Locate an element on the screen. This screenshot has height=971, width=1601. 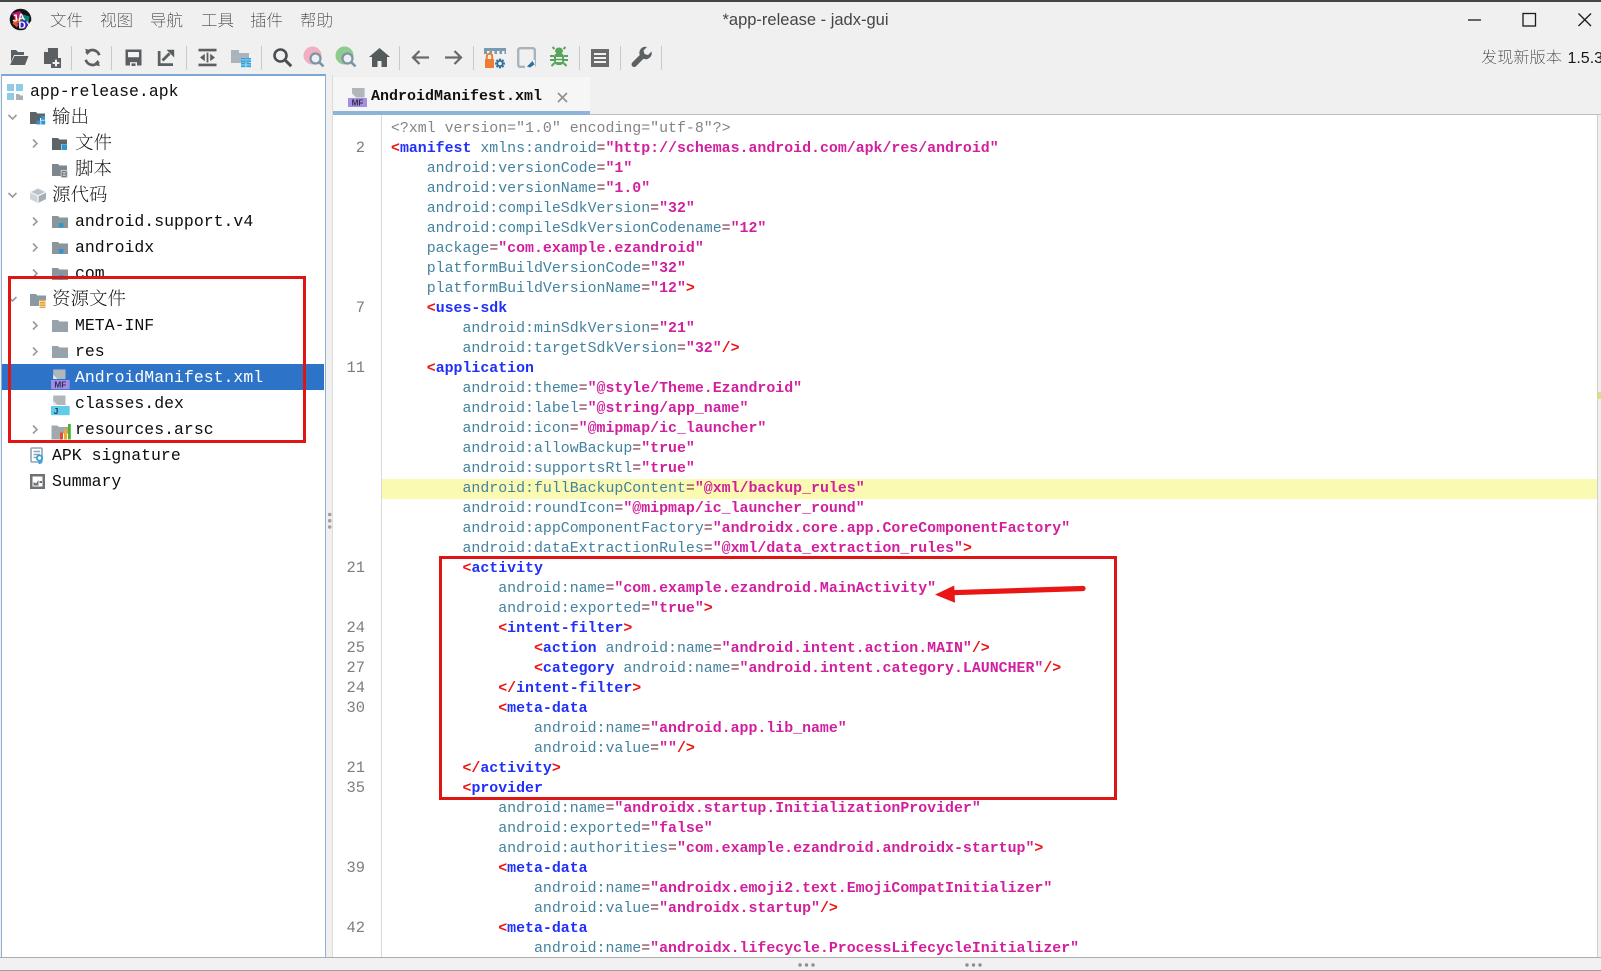
svg-text: MF is located at coordinates (358, 102).